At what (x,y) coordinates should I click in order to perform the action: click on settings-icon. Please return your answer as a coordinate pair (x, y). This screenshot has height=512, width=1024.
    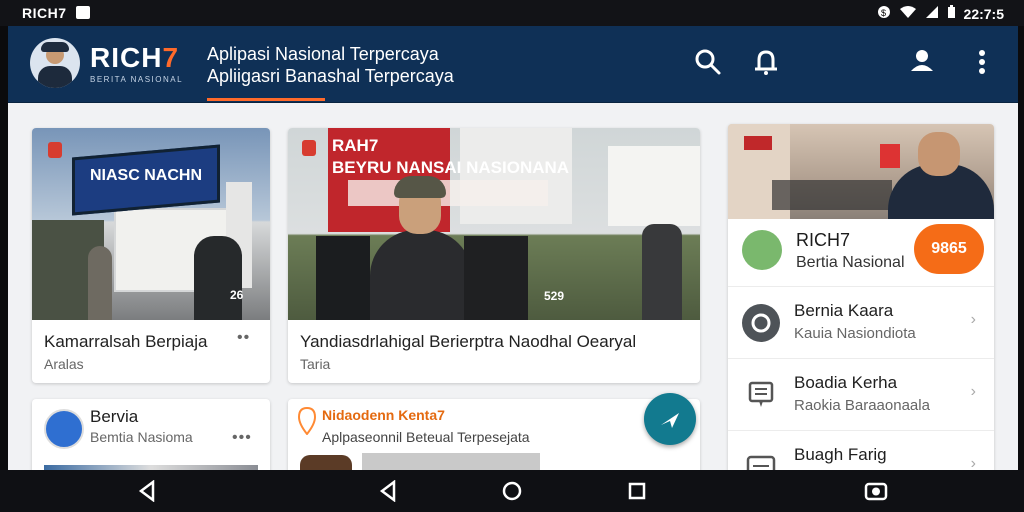
    Looking at the image, I should click on (761, 323).